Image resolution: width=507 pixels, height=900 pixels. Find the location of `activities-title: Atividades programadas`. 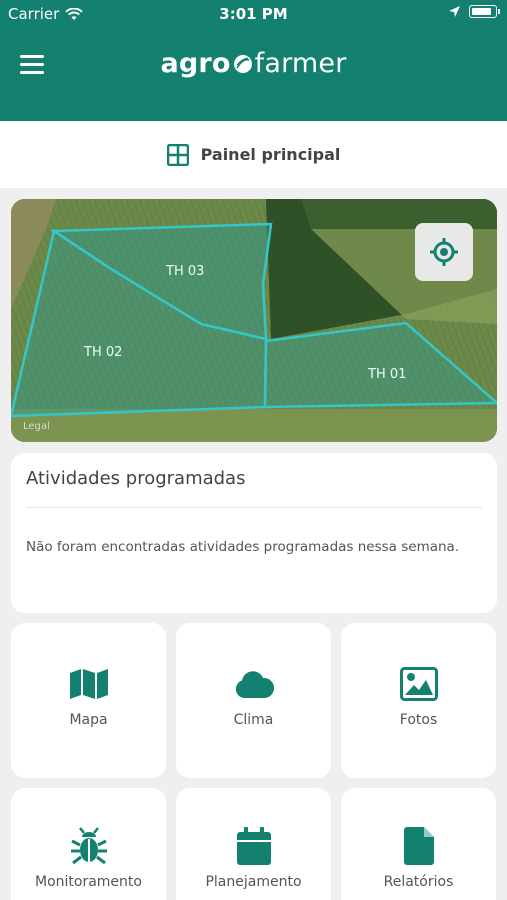

activities-title: Atividades programadas is located at coordinates (136, 478).